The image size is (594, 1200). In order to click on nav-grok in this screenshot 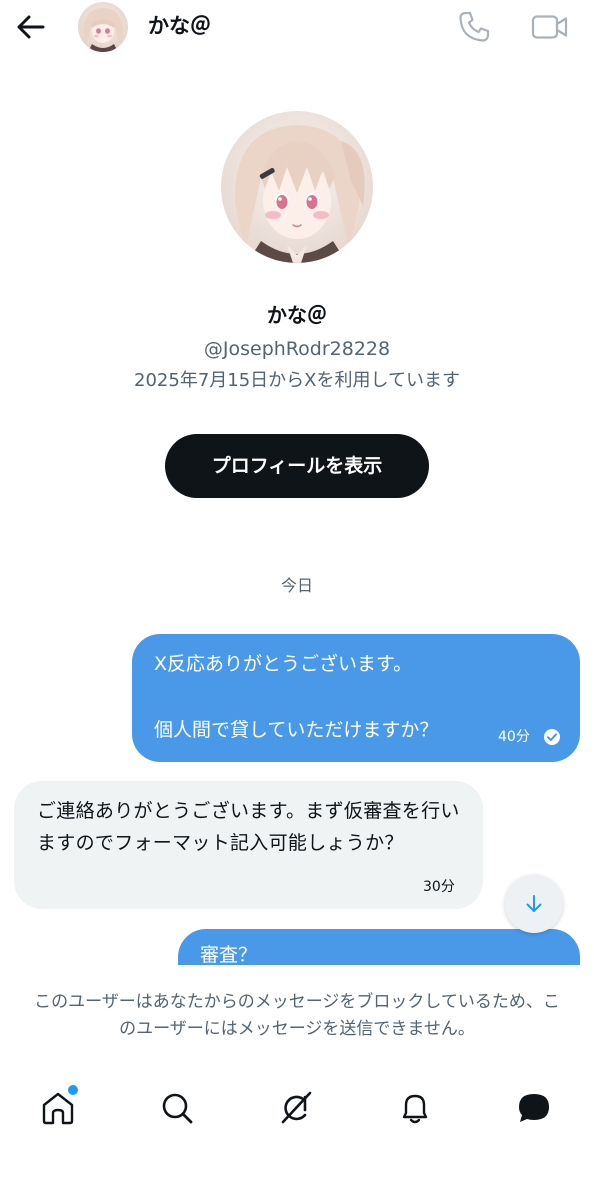, I will do `click(296, 1108)`.